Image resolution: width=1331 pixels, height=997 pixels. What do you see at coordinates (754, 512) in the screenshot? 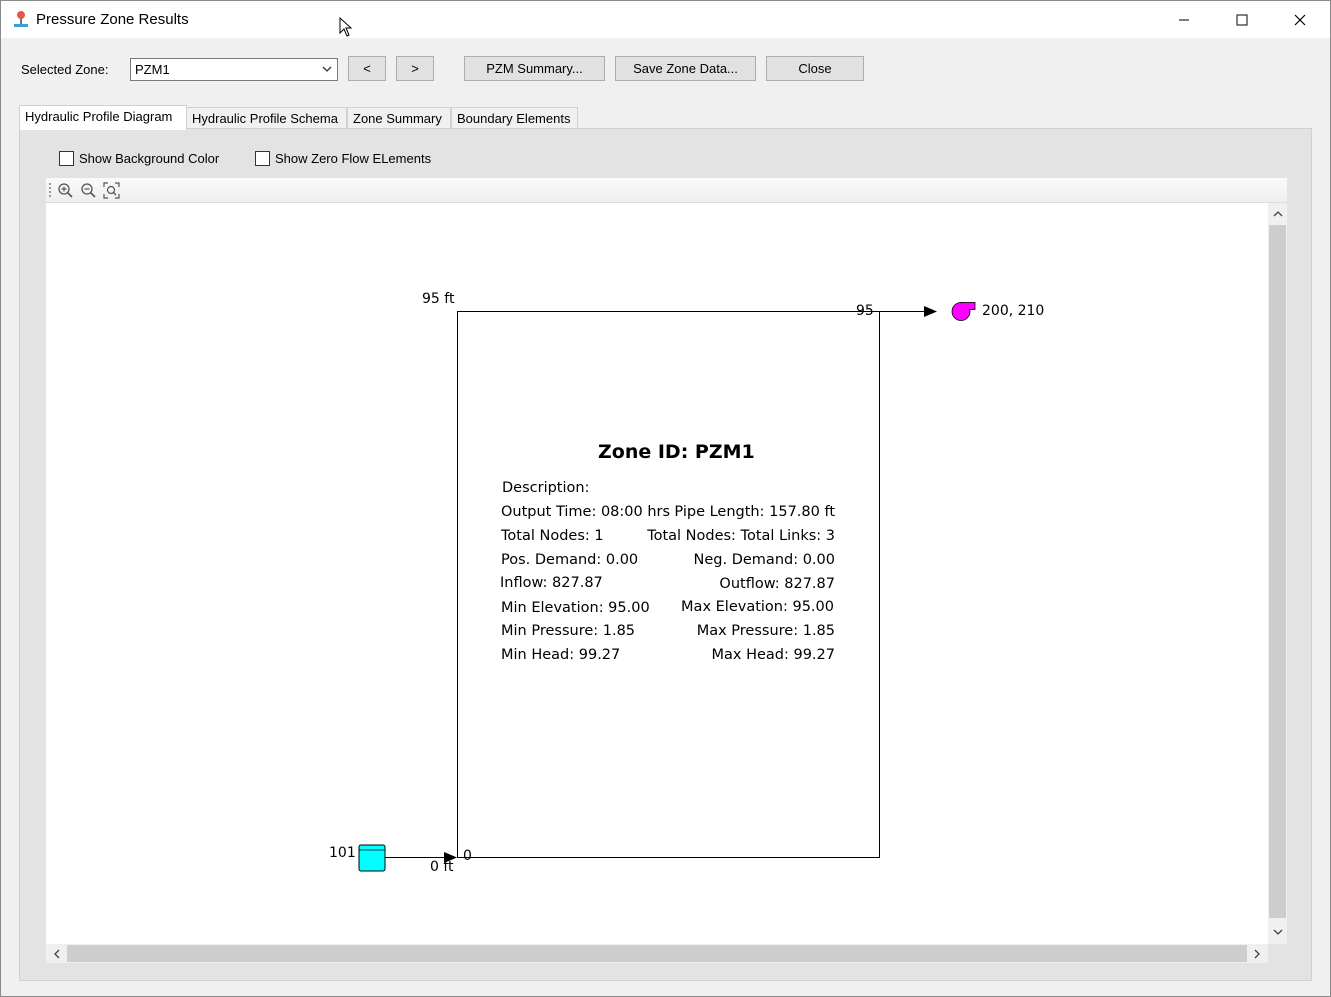
I see `pipe-length: Pipe Length: 157.80 ft` at bounding box center [754, 512].